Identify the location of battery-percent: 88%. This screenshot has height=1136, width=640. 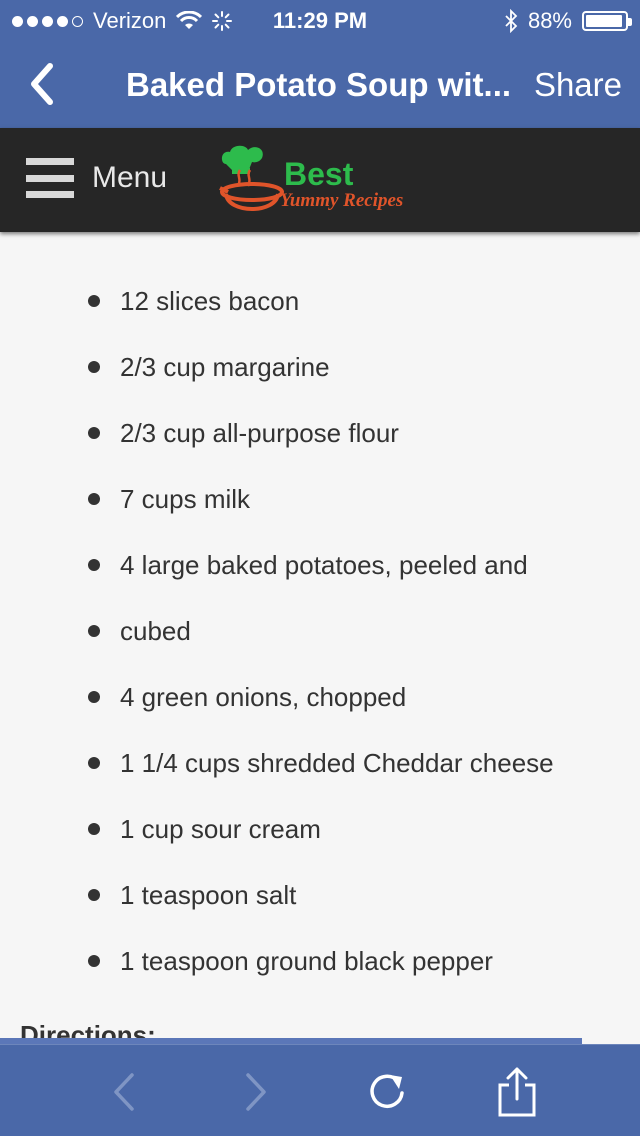
(549, 20).